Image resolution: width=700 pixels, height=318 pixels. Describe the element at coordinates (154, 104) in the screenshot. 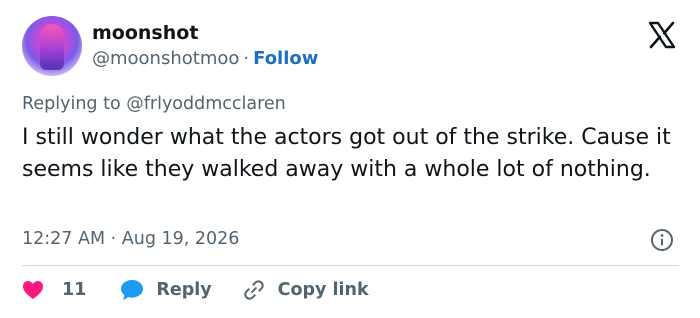

I see `replying-to-text: Replying to @frlyoddmcclaren` at that location.